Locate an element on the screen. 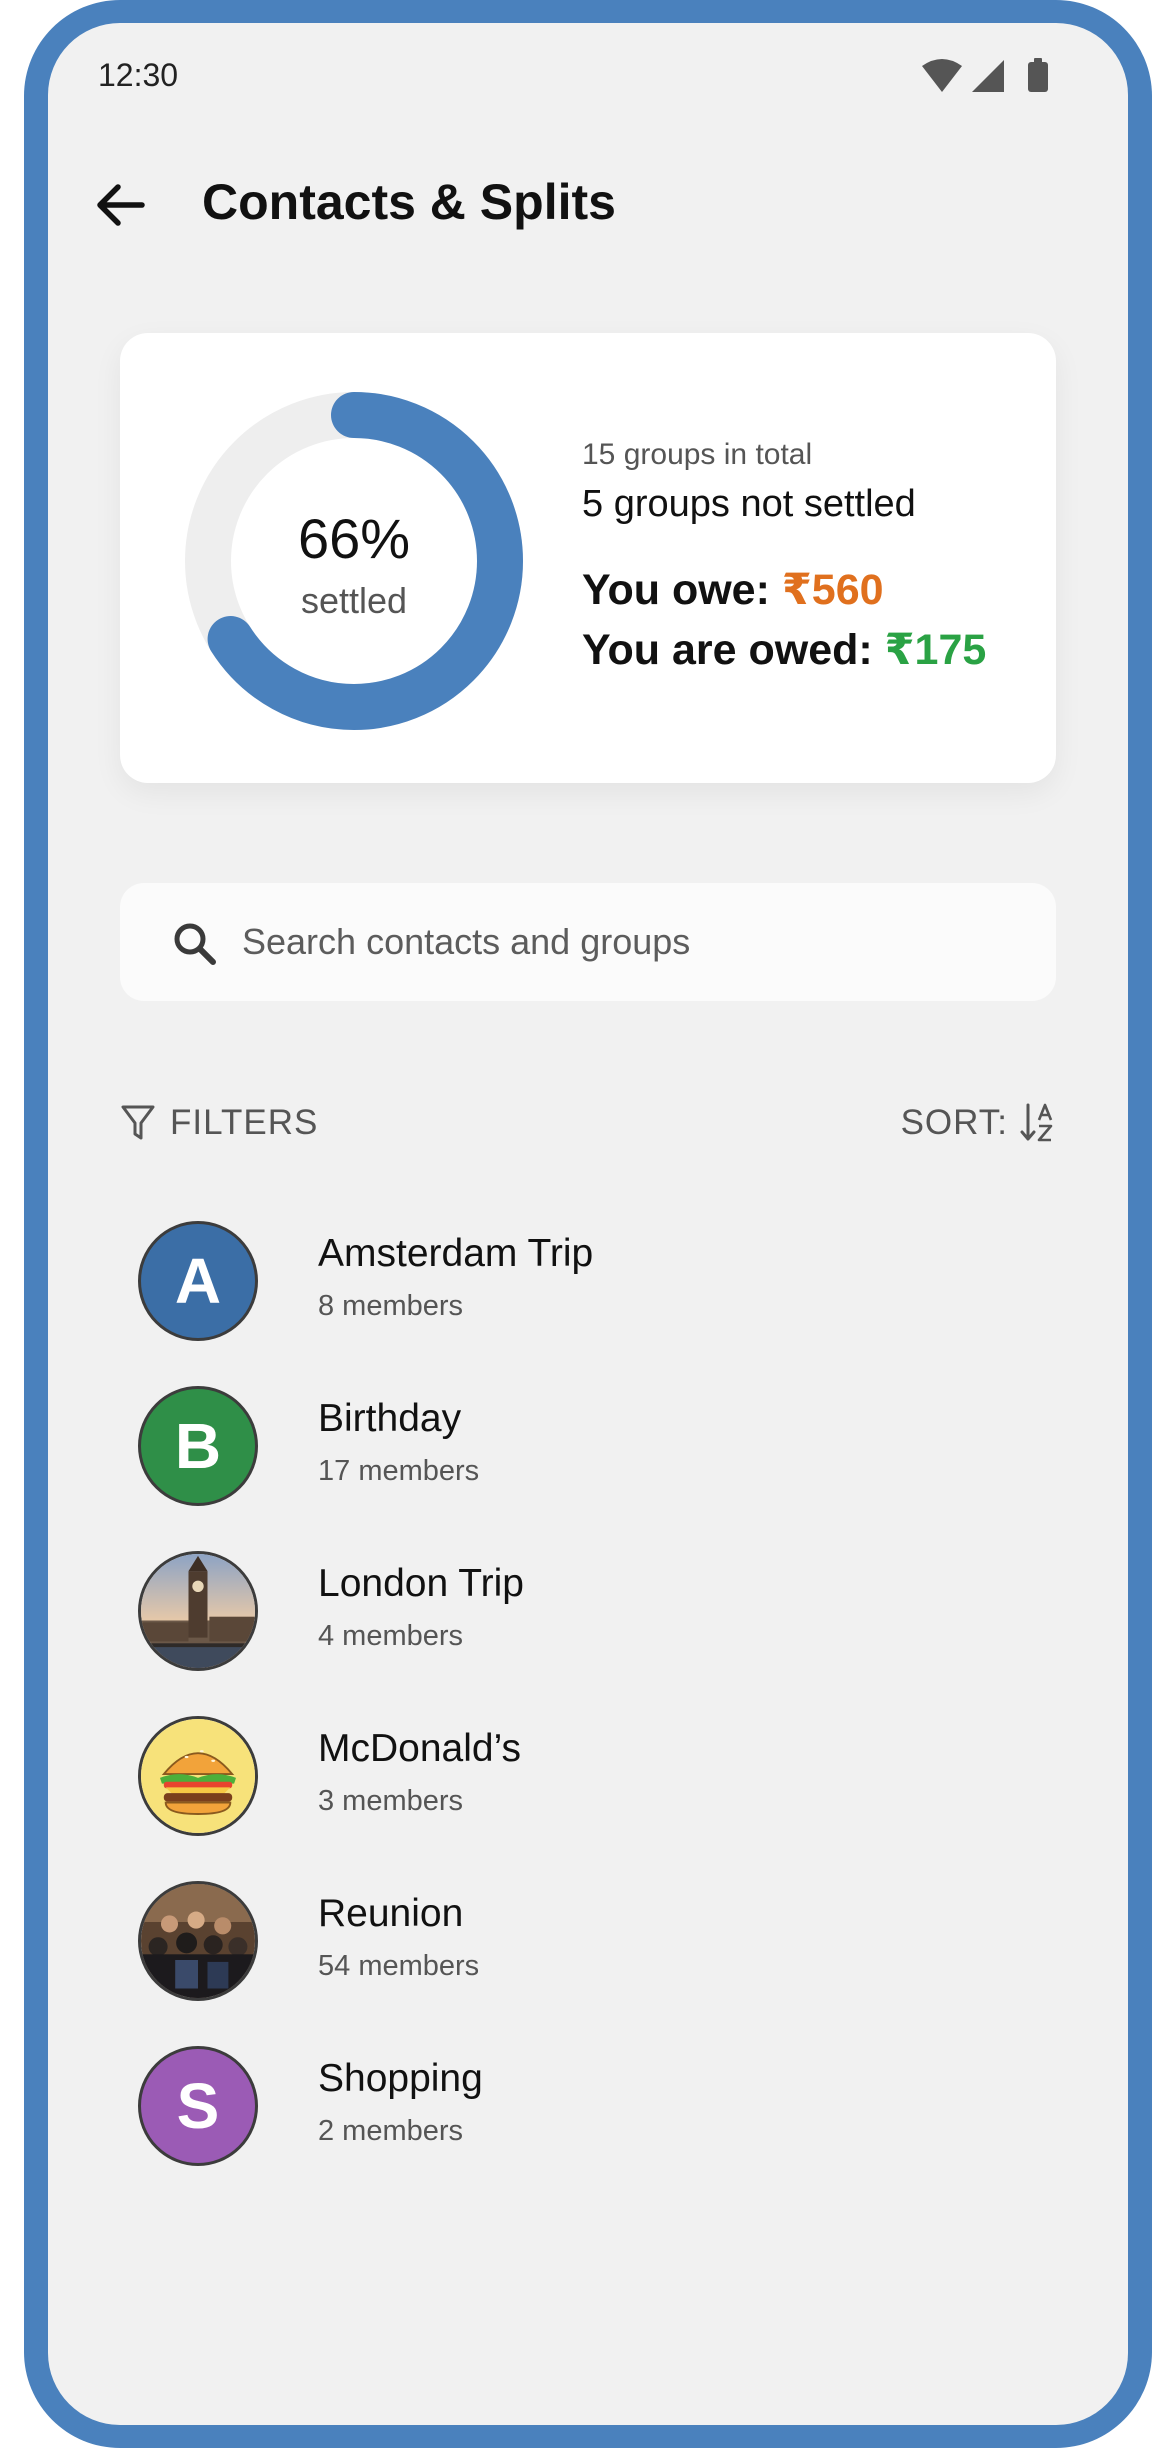 The image size is (1176, 2448). group-row-amsterdam-trip: A Amsterdam Trip 8 members is located at coordinates (588, 1283).